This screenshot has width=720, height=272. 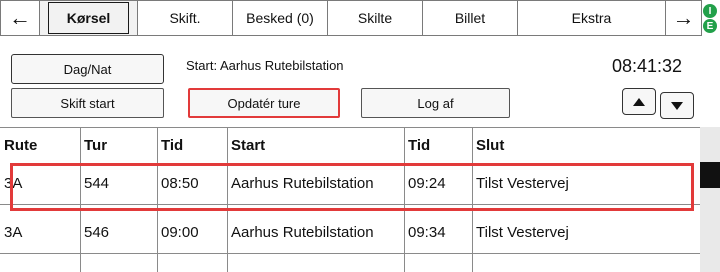 What do you see at coordinates (490, 145) in the screenshot?
I see `header-end: Slut` at bounding box center [490, 145].